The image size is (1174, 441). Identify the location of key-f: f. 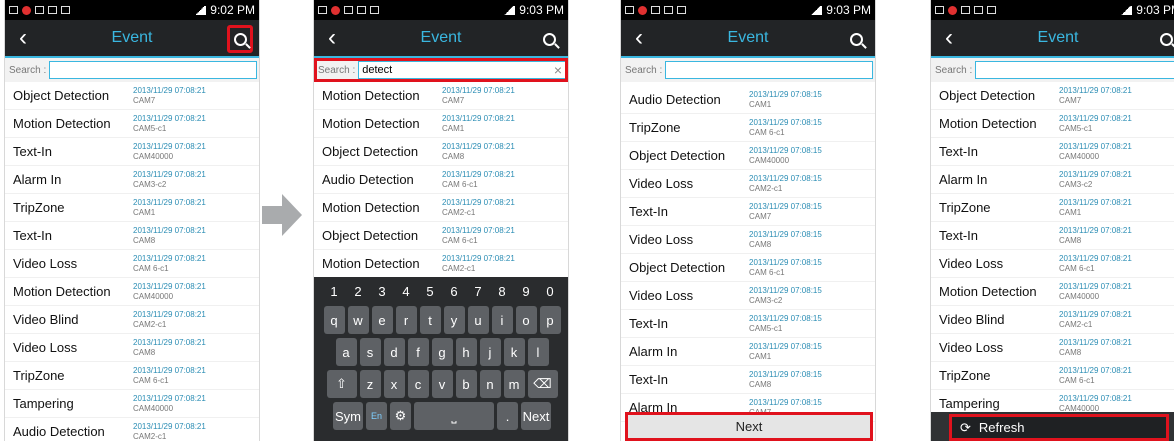
(418, 352).